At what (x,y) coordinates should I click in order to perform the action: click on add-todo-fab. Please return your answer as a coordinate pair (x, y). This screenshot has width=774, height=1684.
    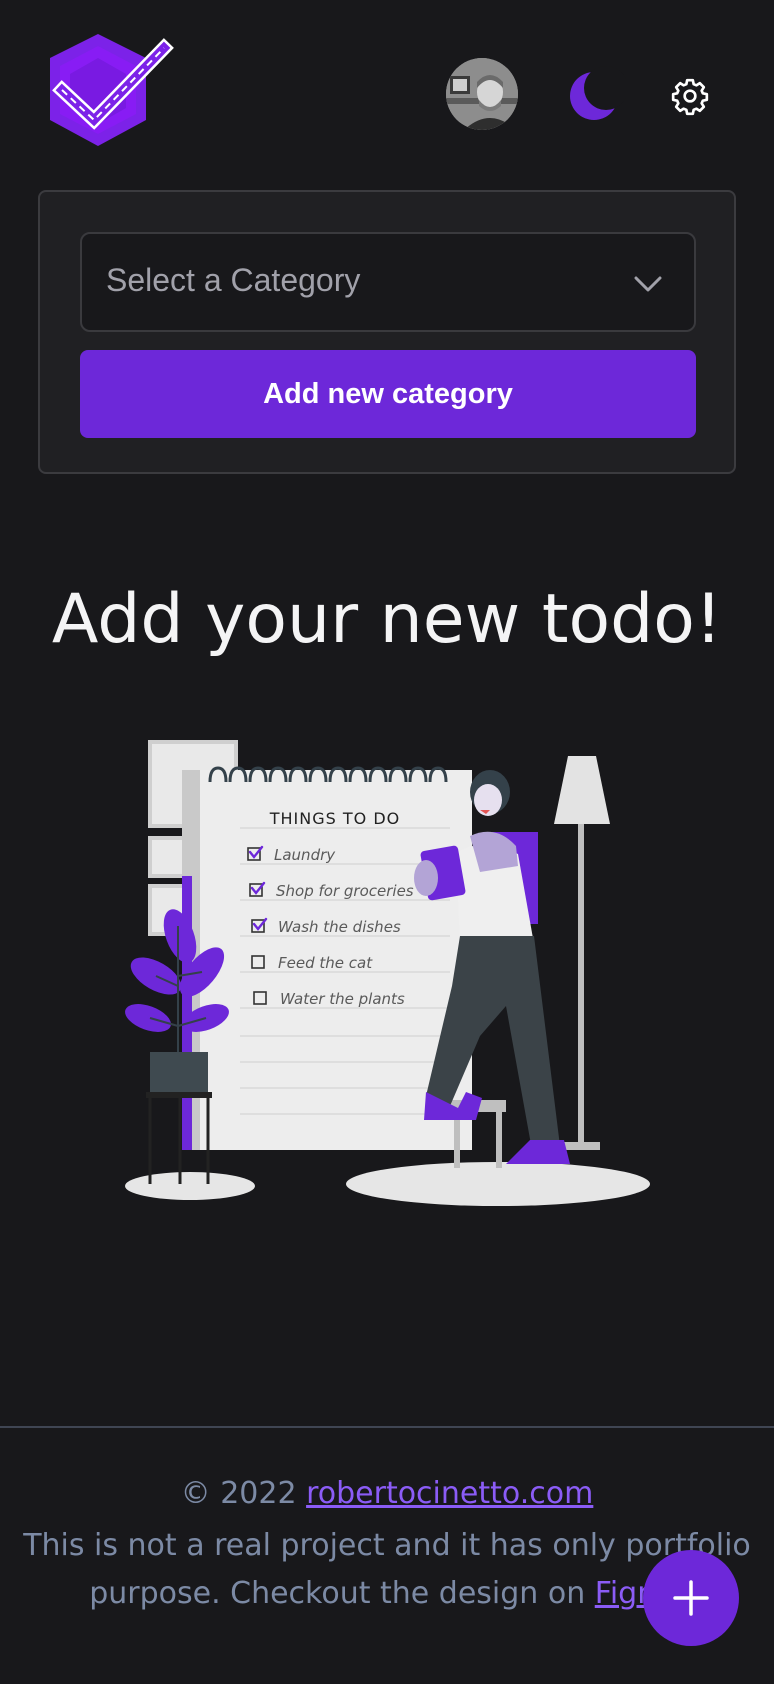
    Looking at the image, I should click on (691, 1598).